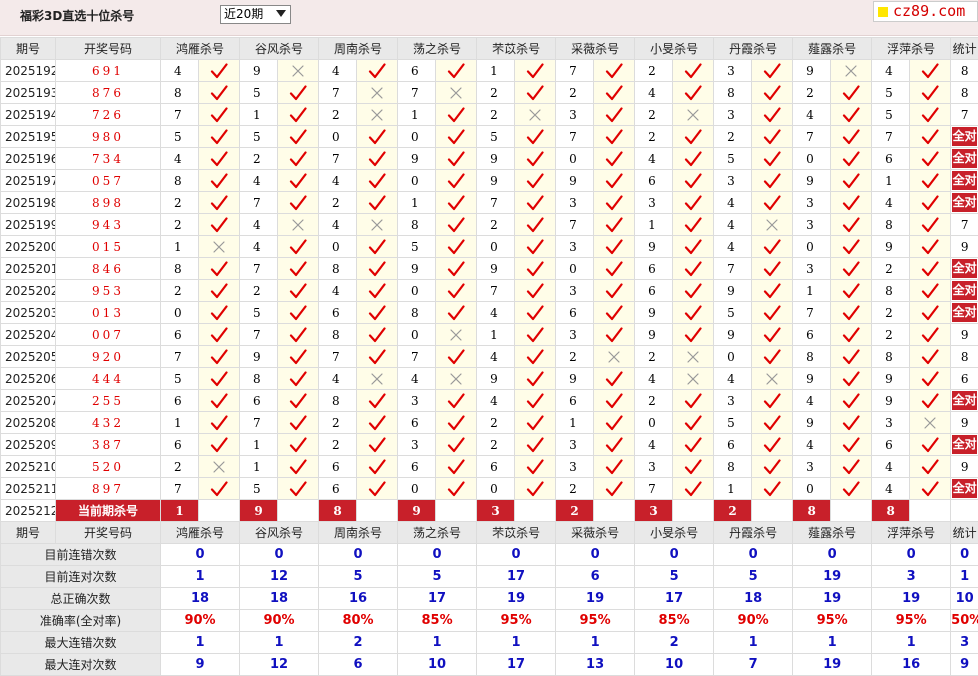 Image resolution: width=978 pixels, height=676 pixels. What do you see at coordinates (108, 379) in the screenshot?
I see `draw-number-cell: 444` at bounding box center [108, 379].